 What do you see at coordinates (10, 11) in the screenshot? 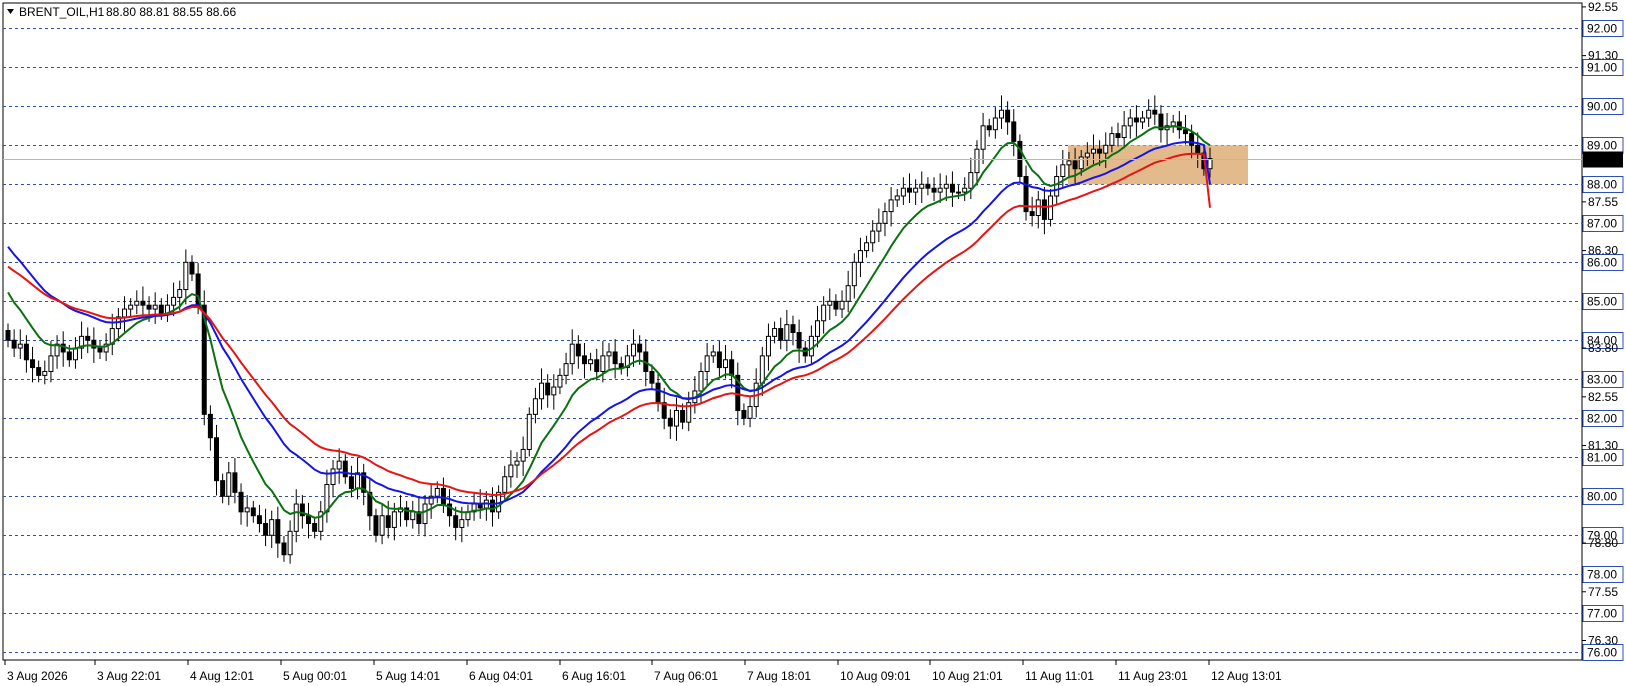
I see `triangle-down-icon` at bounding box center [10, 11].